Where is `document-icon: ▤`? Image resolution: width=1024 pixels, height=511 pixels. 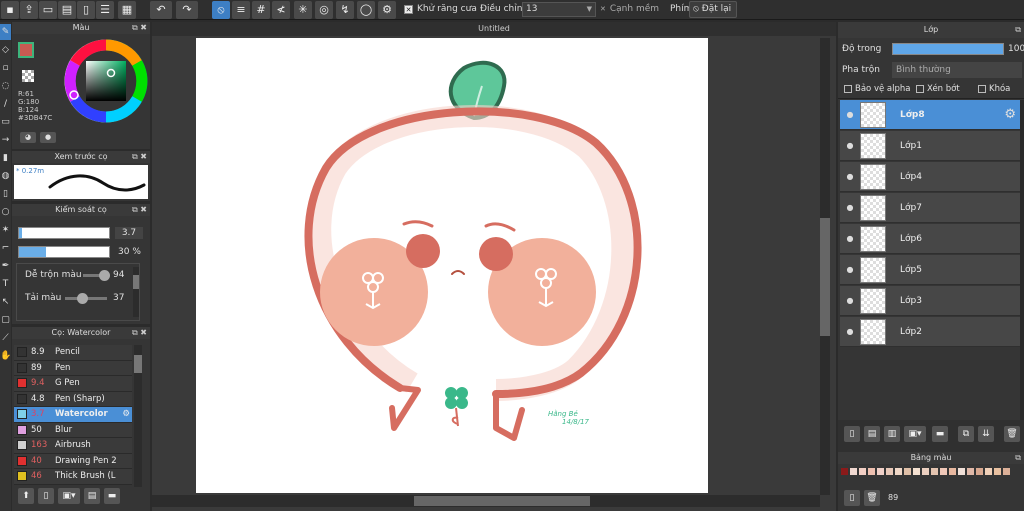 document-icon: ▤ is located at coordinates (67, 10).